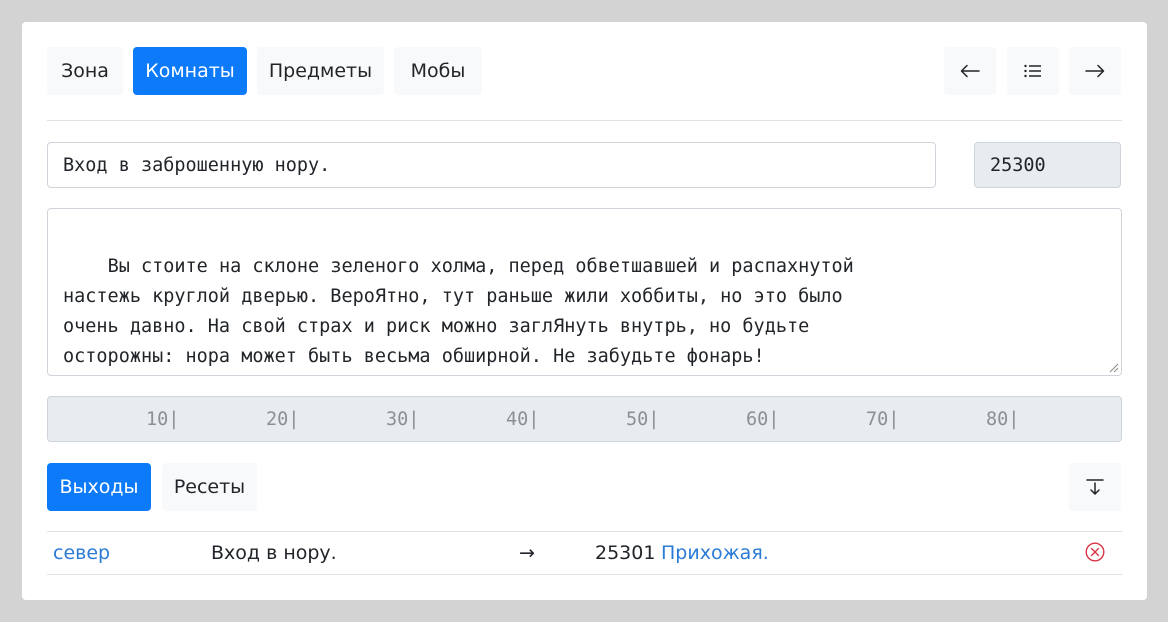 The image size is (1168, 622). What do you see at coordinates (438, 71) in the screenshot?
I see `tab-mobs: Мобы` at bounding box center [438, 71].